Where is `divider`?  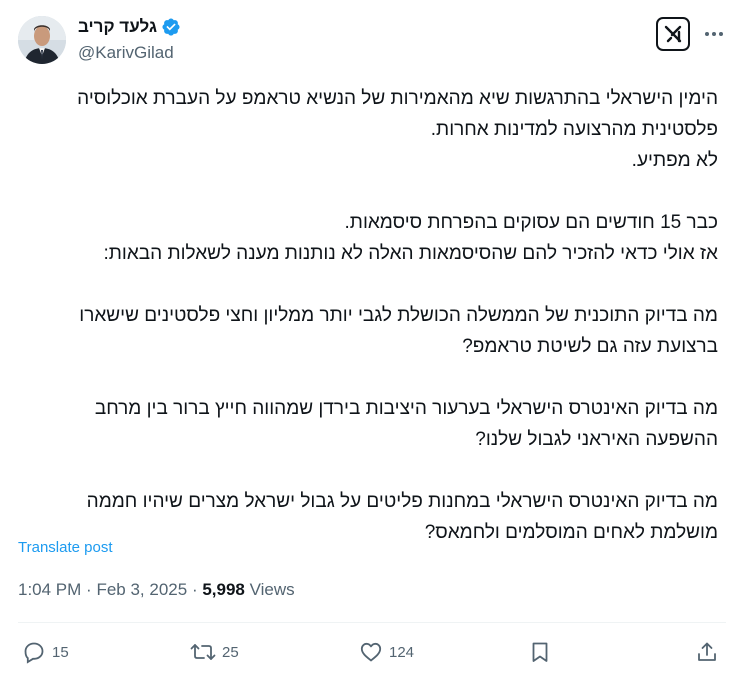 divider is located at coordinates (372, 622).